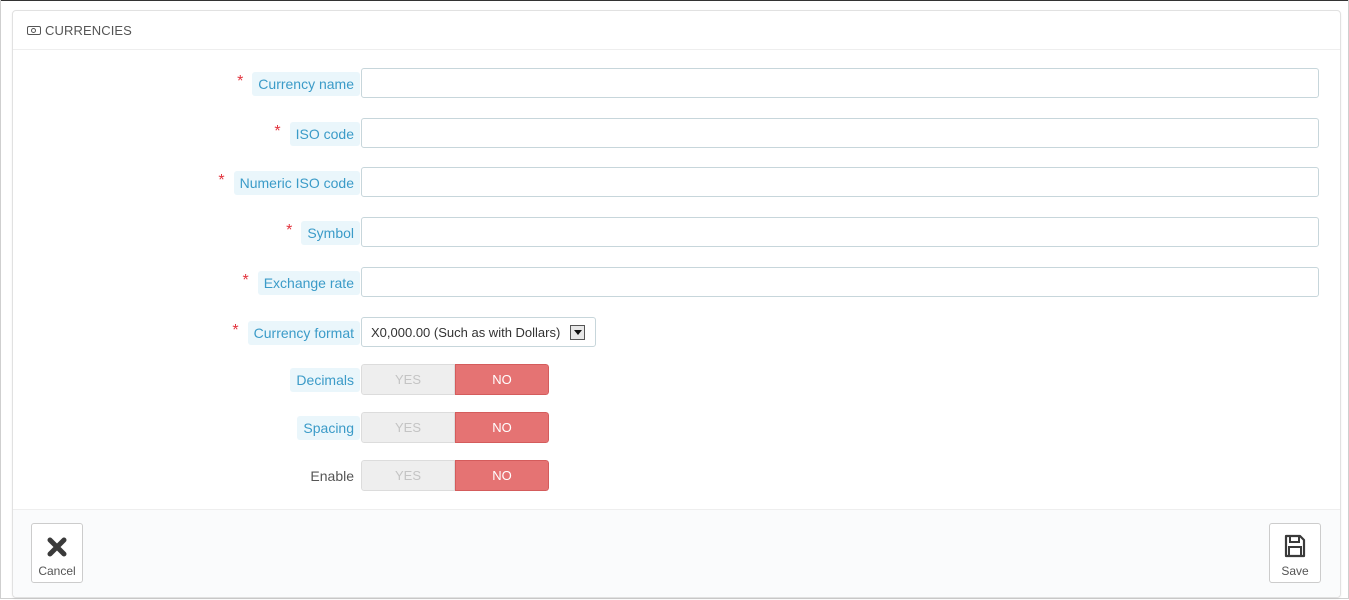  I want to click on enable-switch: YES NO, so click(455, 475).